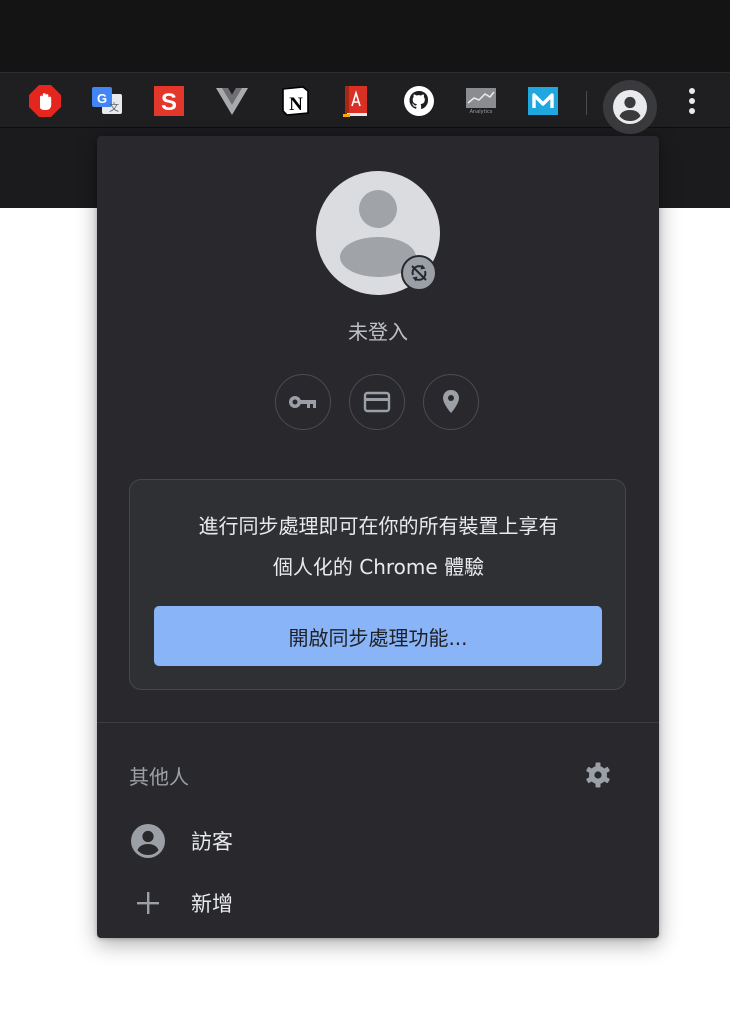  Describe the element at coordinates (296, 104) in the screenshot. I see `svg-text: N` at that location.